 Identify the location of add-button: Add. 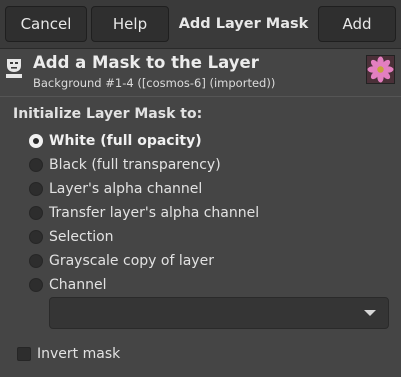
(357, 24).